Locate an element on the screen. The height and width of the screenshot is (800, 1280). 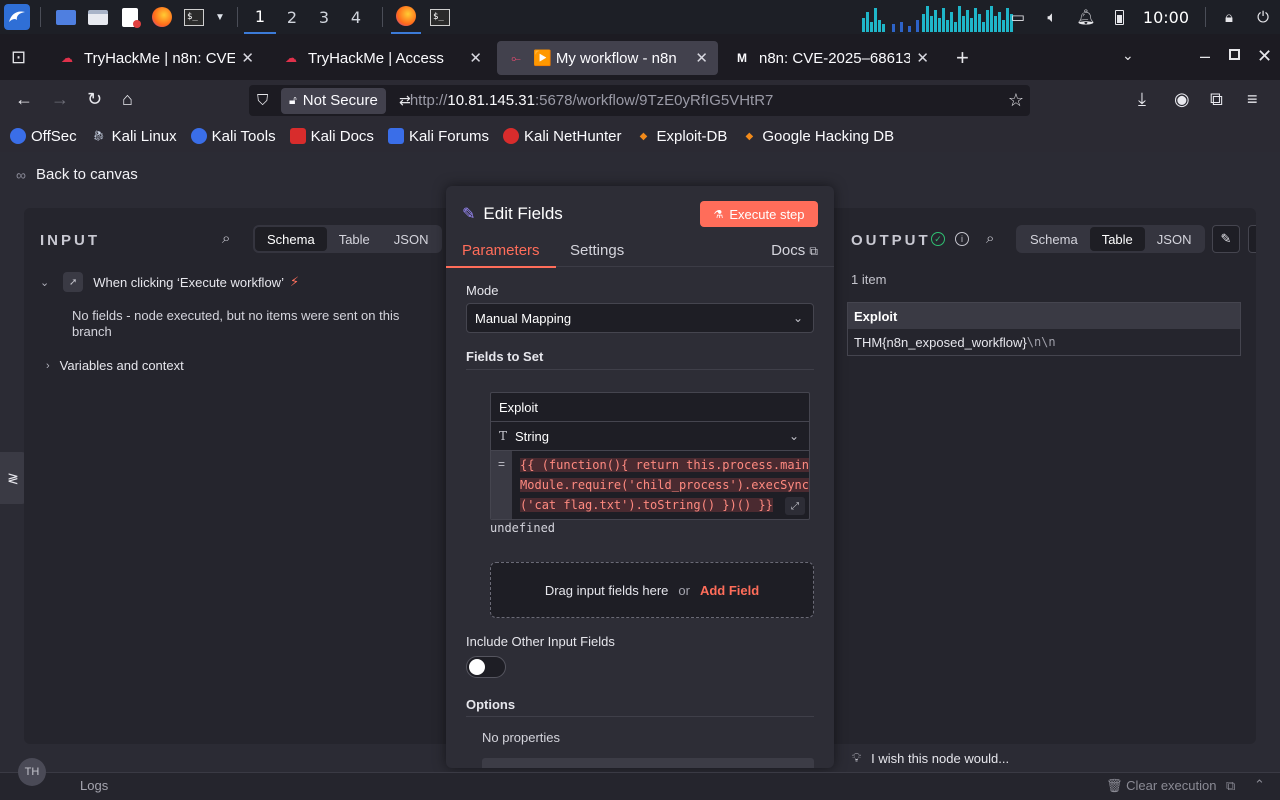
kali-menu-icon is located at coordinates (17, 17).